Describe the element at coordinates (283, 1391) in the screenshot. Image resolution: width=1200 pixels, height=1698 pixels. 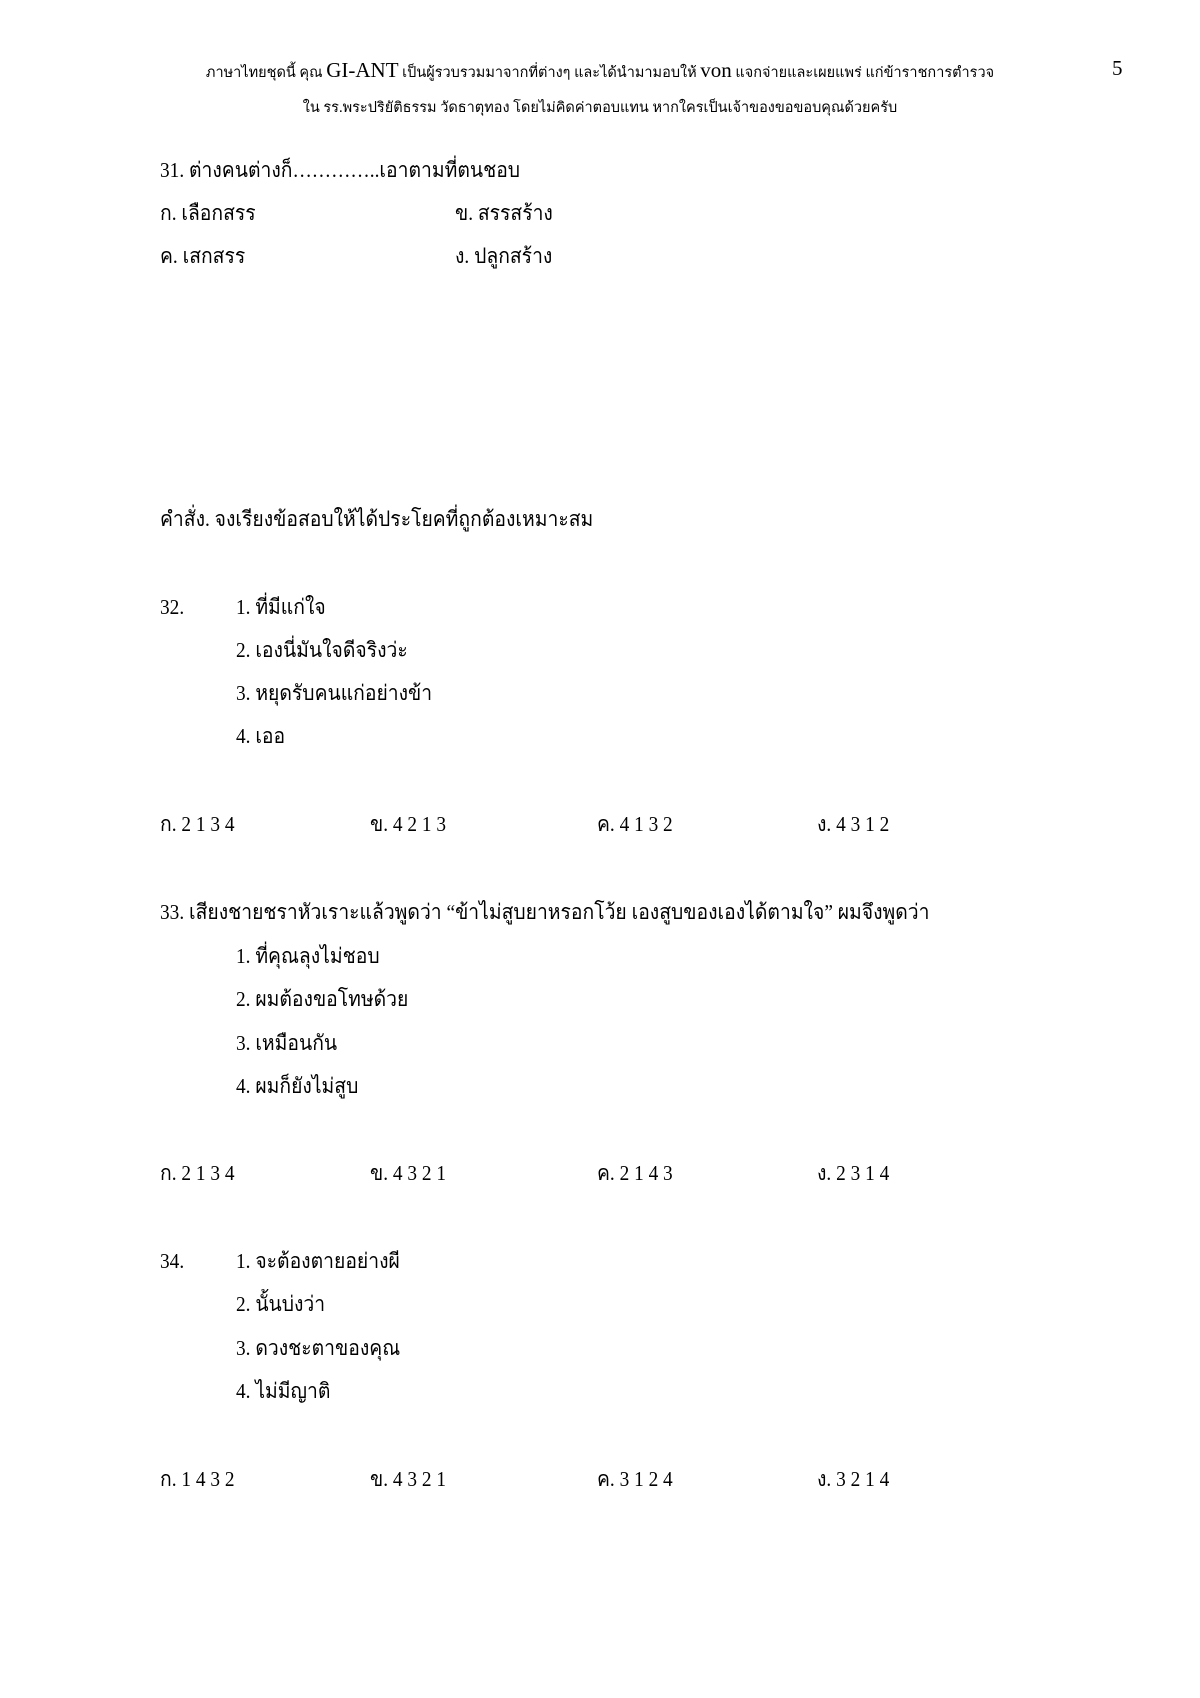
I see `list-item: 4. ไม่มีญาติ` at that location.